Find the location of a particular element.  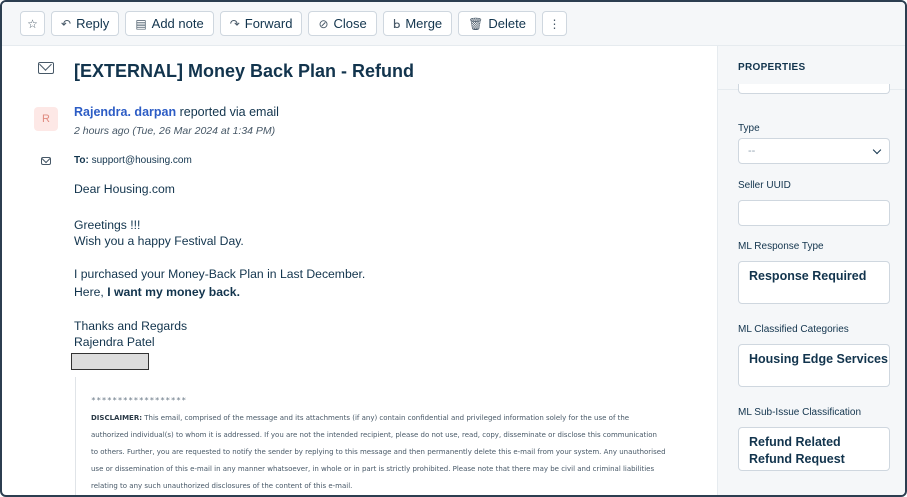

type-label: Type is located at coordinates (749, 128).